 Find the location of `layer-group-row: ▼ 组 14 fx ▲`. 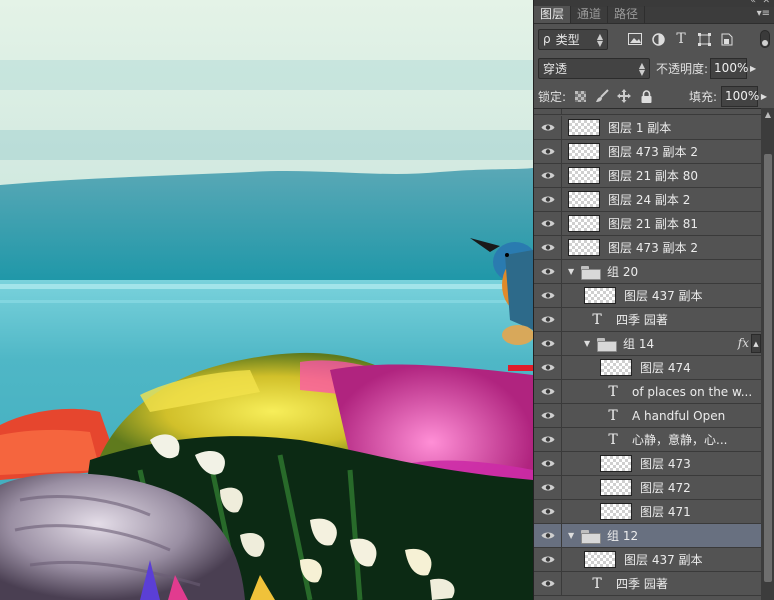

layer-group-row: ▼ 组 14 fx ▲ is located at coordinates (647, 344).